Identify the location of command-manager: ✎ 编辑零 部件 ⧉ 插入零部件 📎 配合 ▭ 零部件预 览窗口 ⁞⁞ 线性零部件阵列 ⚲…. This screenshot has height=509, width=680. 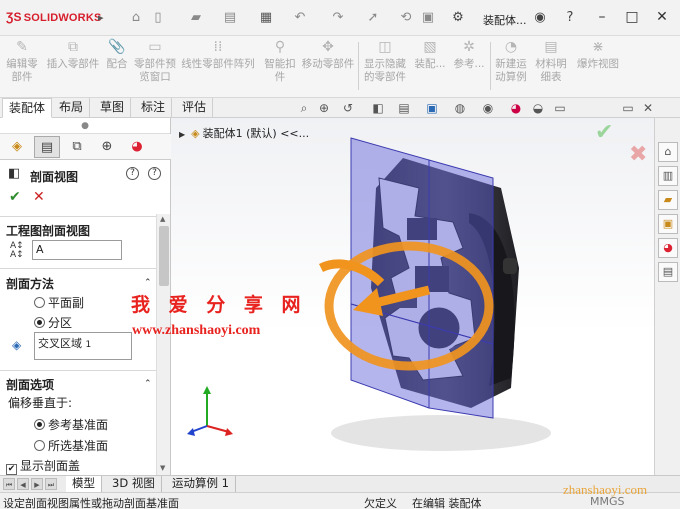
(340, 67).